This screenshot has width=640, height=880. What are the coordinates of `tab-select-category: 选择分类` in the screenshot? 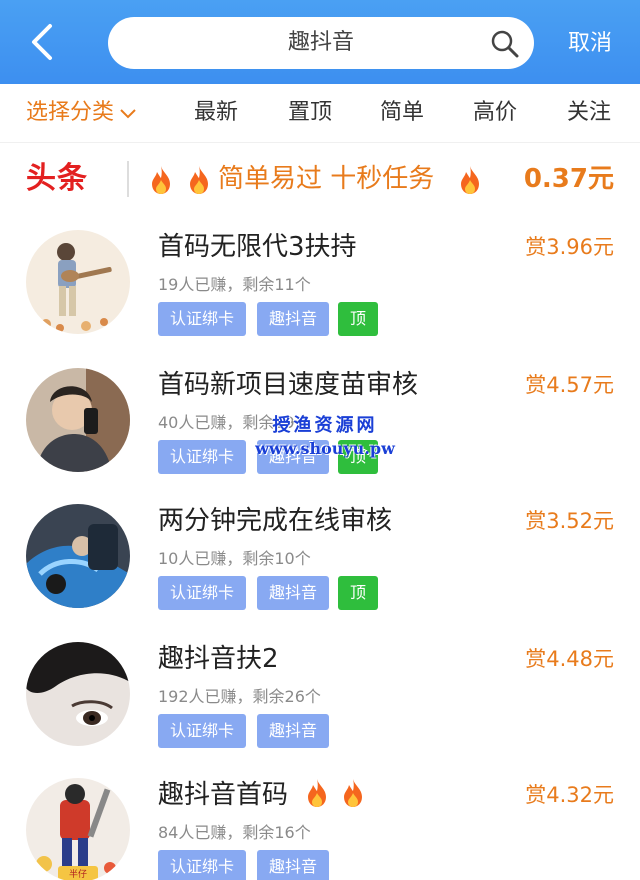 It's located at (82, 113).